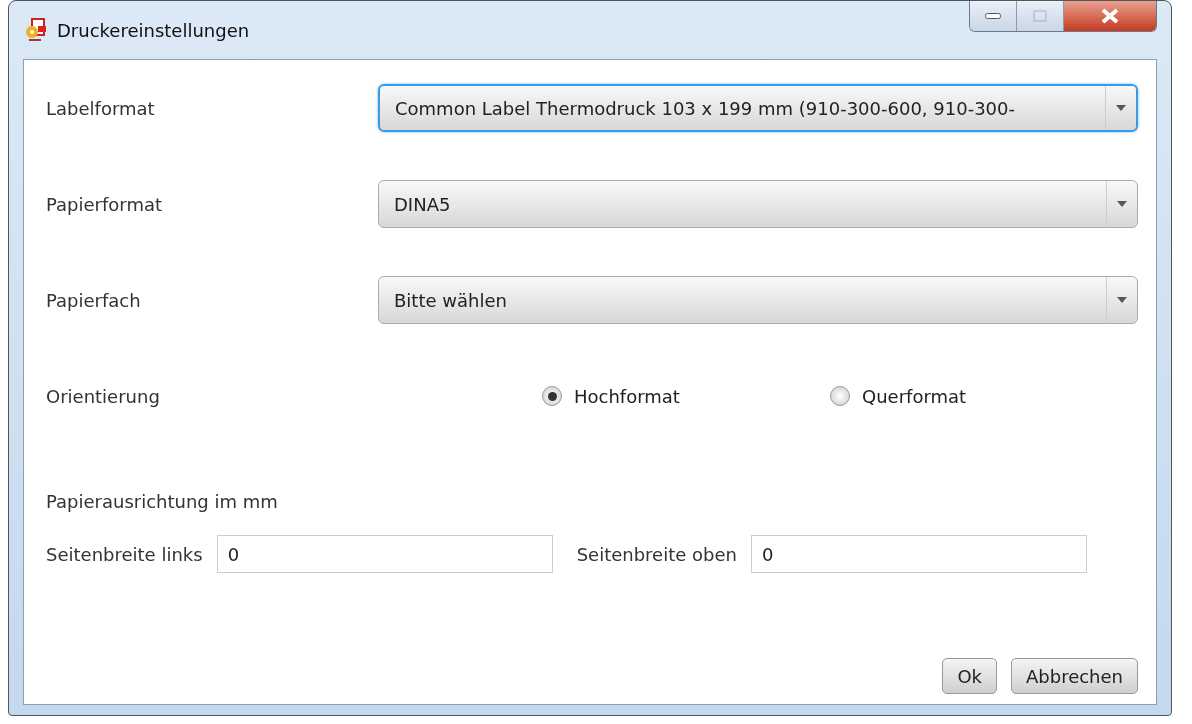 This screenshot has height=724, width=1192. I want to click on field-label: Seitenbreite oben, so click(656, 554).